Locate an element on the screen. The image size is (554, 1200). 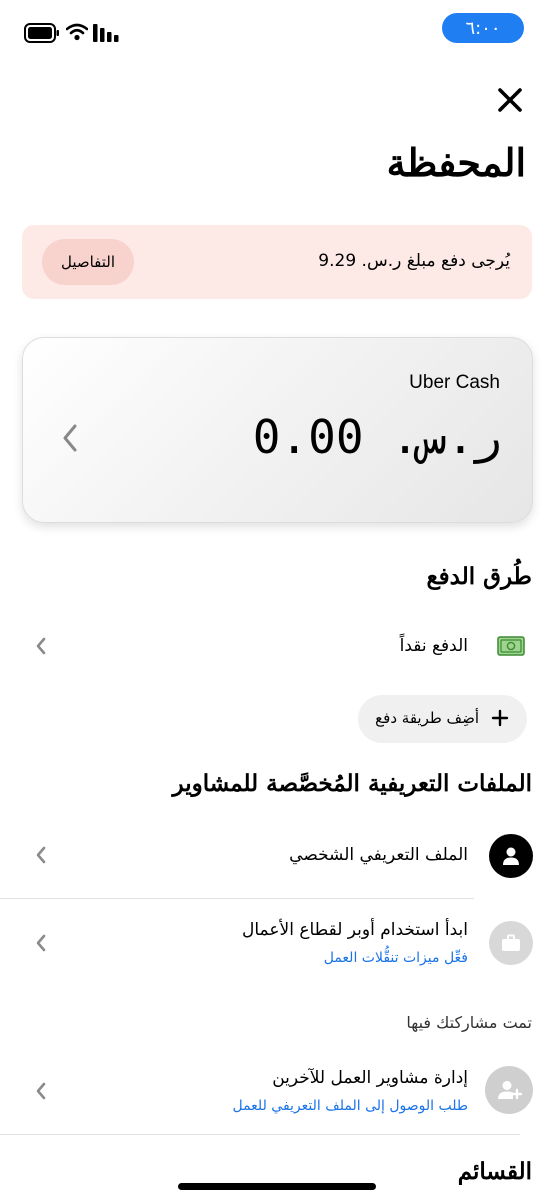
add-person-icon is located at coordinates (509, 1090).